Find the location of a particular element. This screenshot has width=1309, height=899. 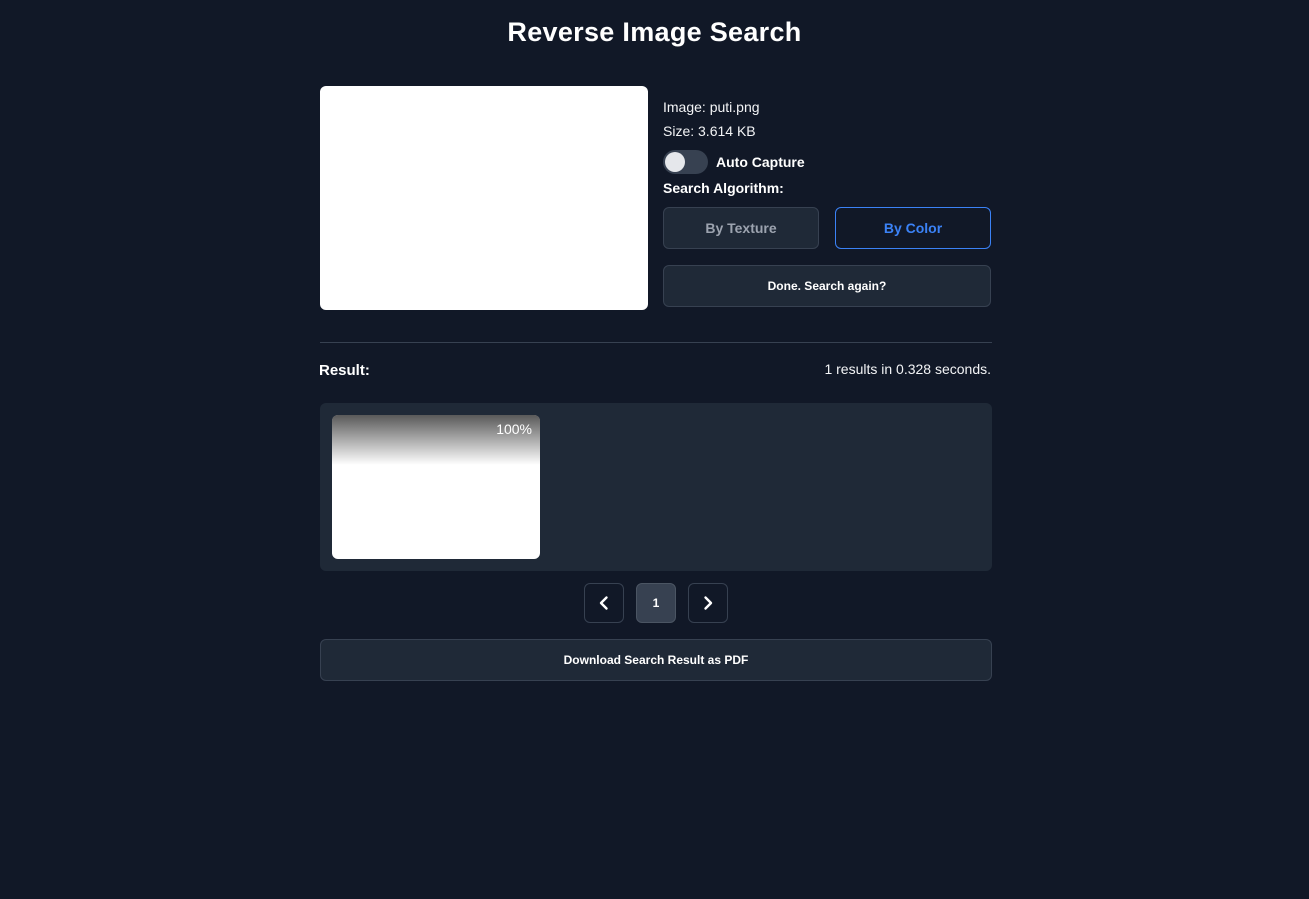

result-heading: Result: is located at coordinates (344, 370).